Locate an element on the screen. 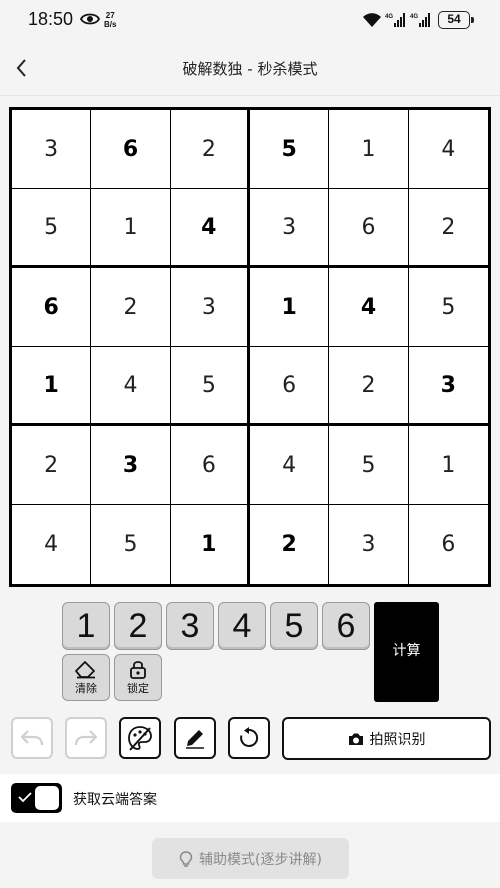  signal-icon: 4G is located at coordinates (395, 20).